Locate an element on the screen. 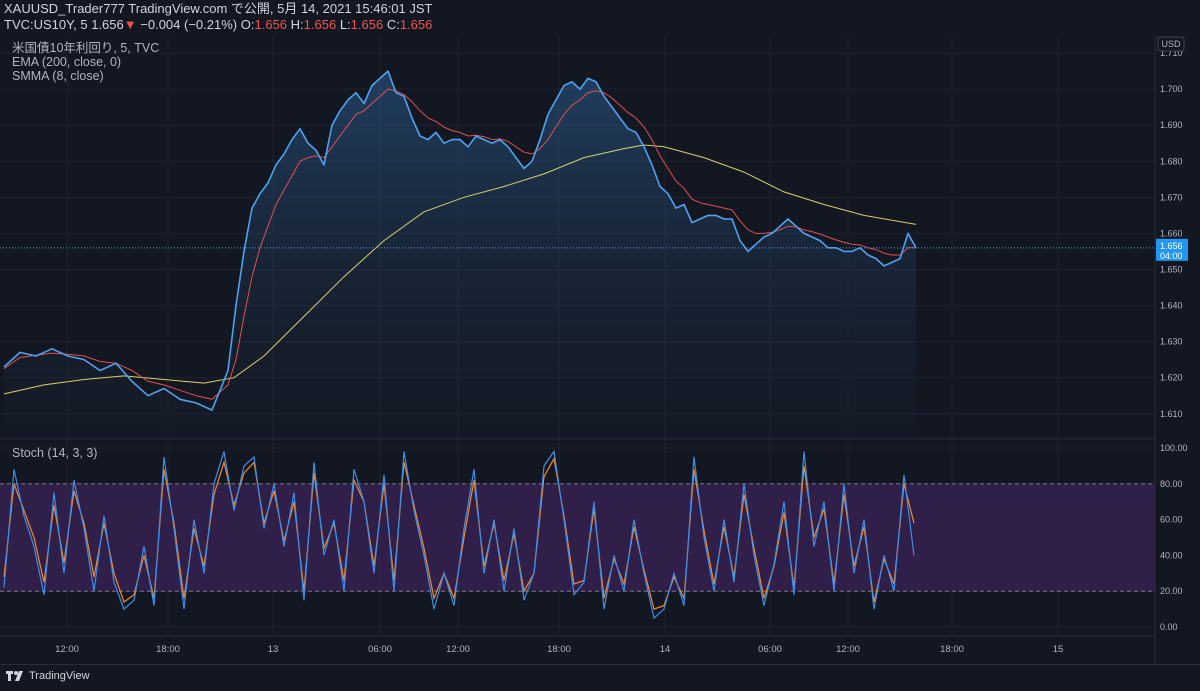  symbol-interval: TVC:US10Y, 5 is located at coordinates (46, 24).